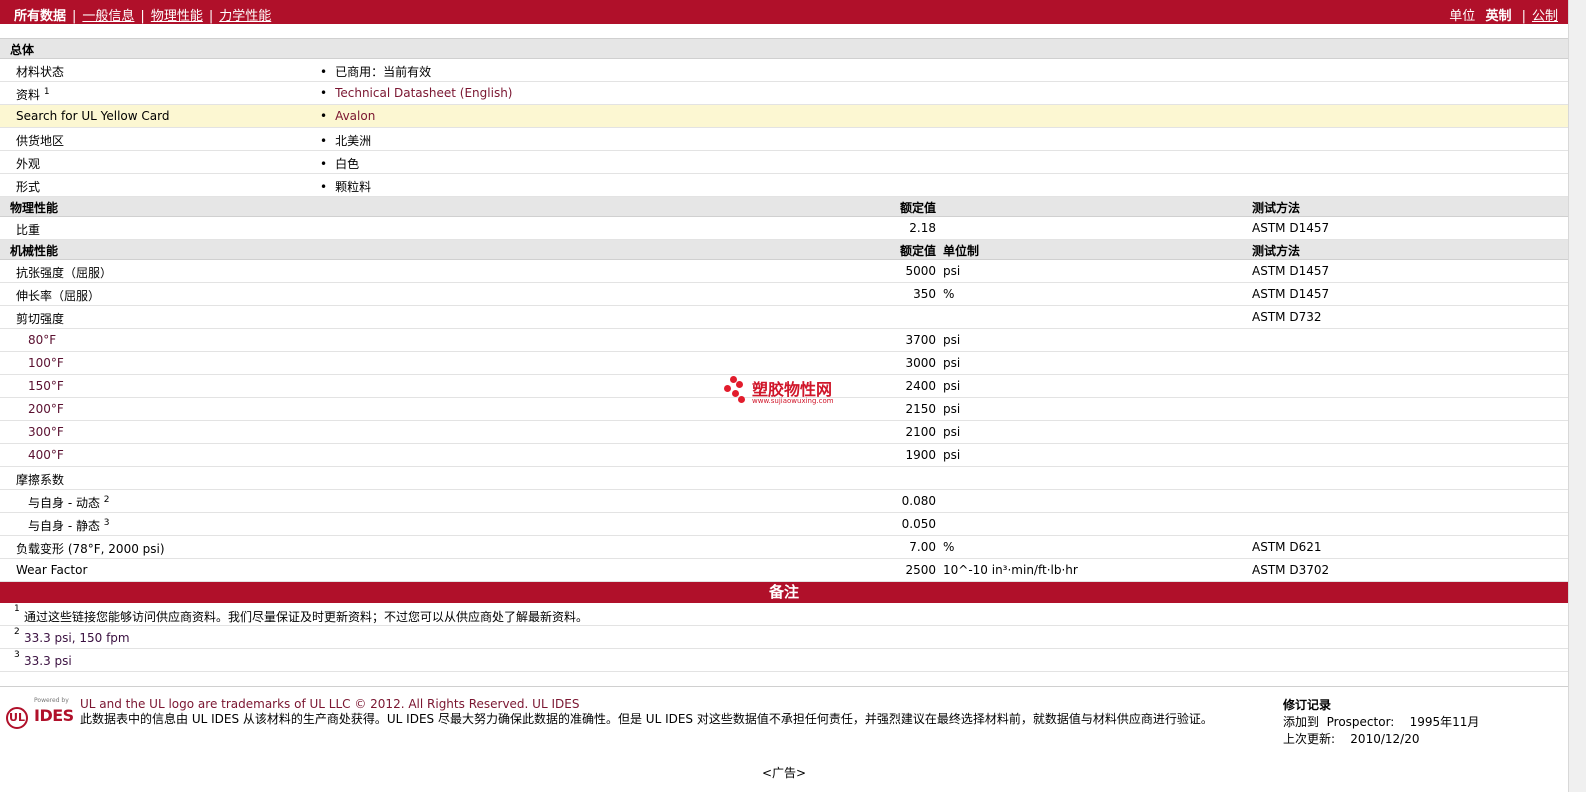 This screenshot has height=792, width=1586. Describe the element at coordinates (383, 72) in the screenshot. I see `value-text: 已商用：当前有效` at that location.